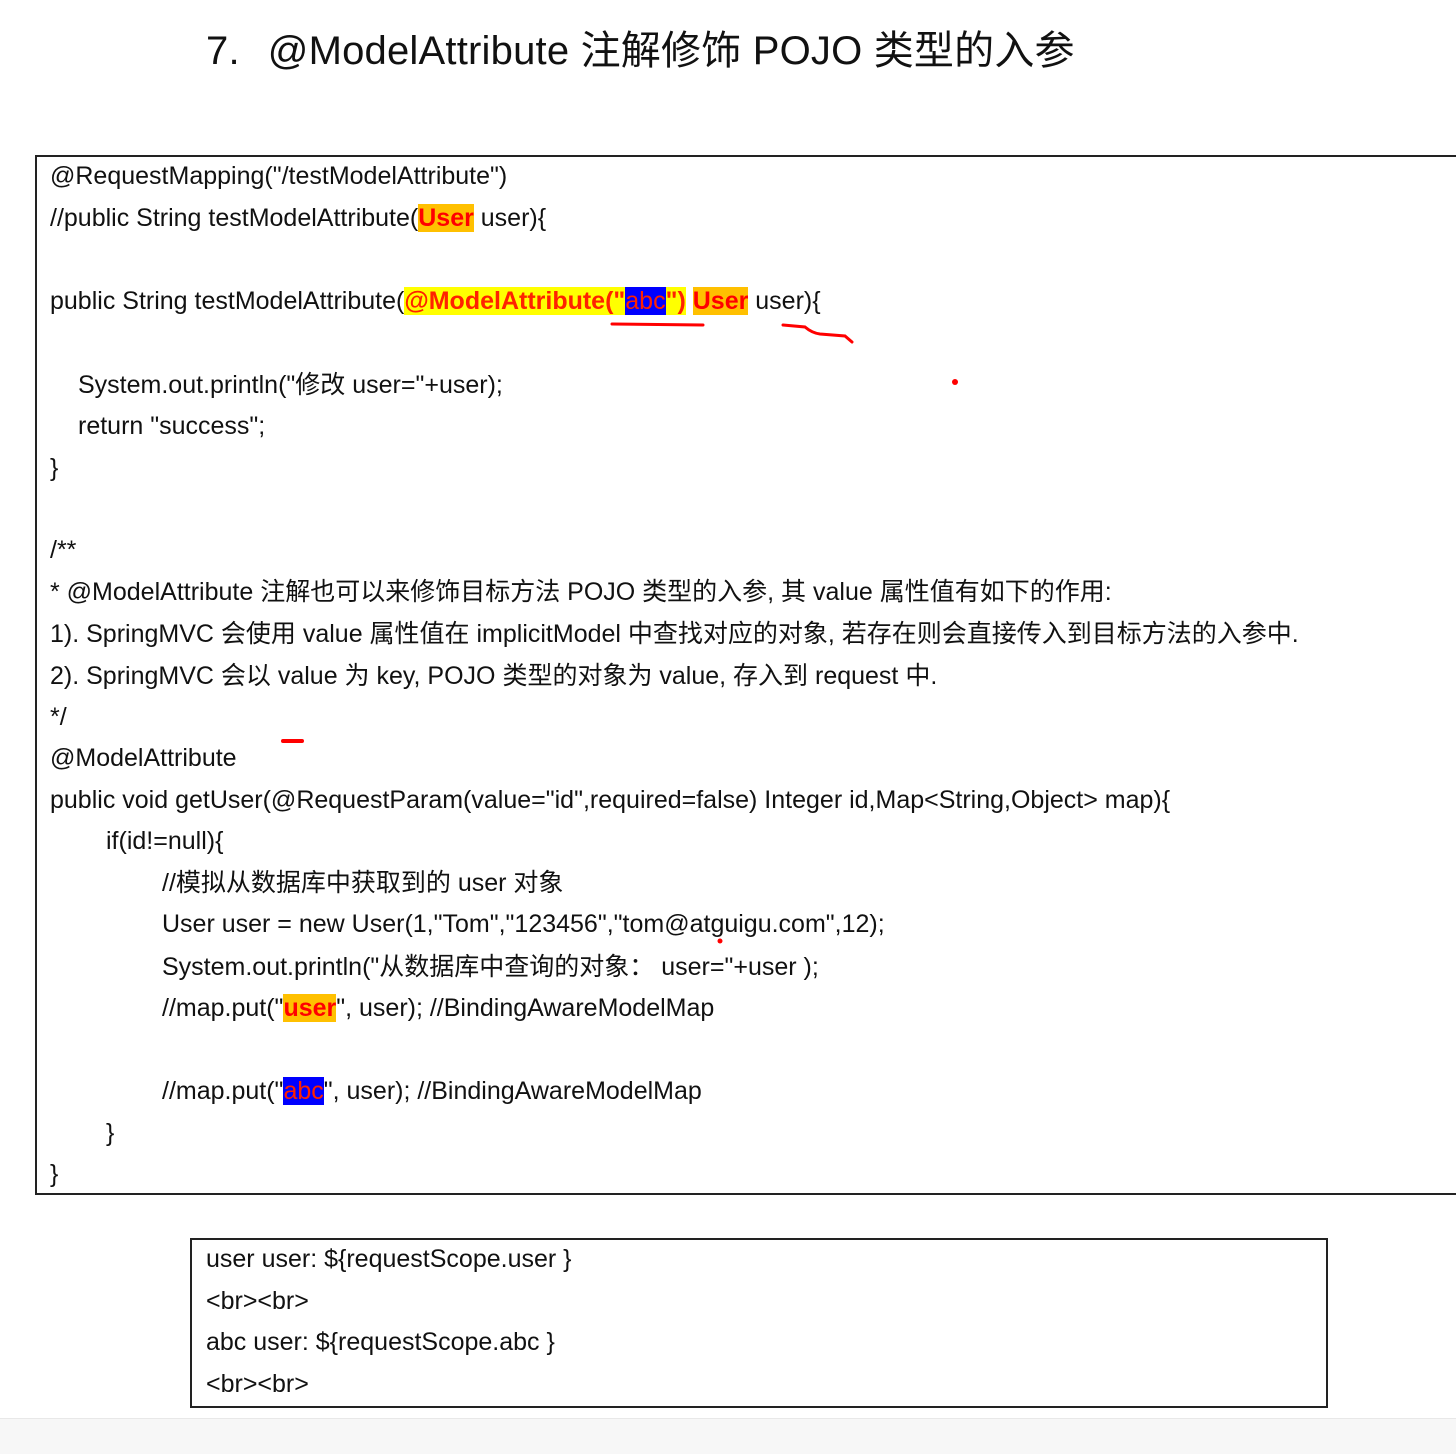 Image resolution: width=1456 pixels, height=1454 pixels. What do you see at coordinates (223, 51) in the screenshot?
I see `title-number: 7.` at bounding box center [223, 51].